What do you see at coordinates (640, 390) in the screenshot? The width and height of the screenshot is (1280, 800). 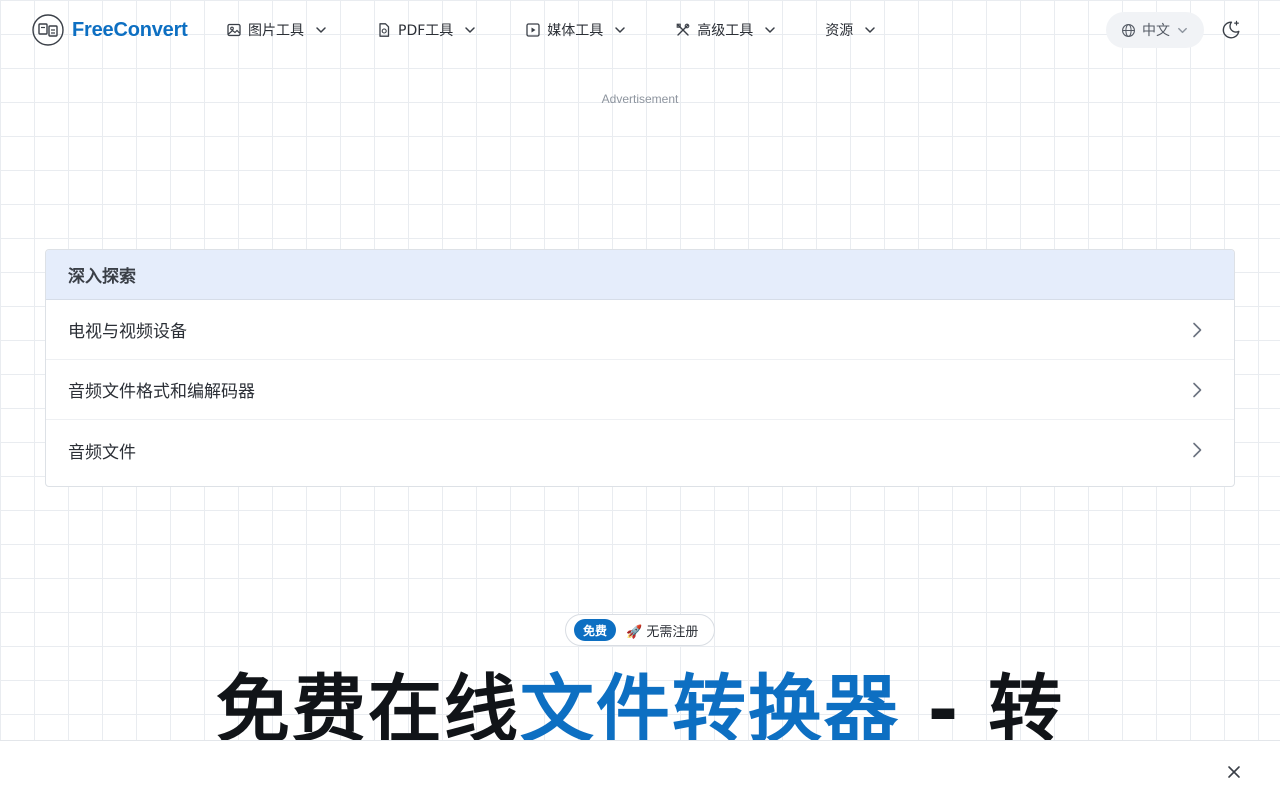 I see `explore-item-audio-formats-codecs: 音频文件格式和编解码器` at bounding box center [640, 390].